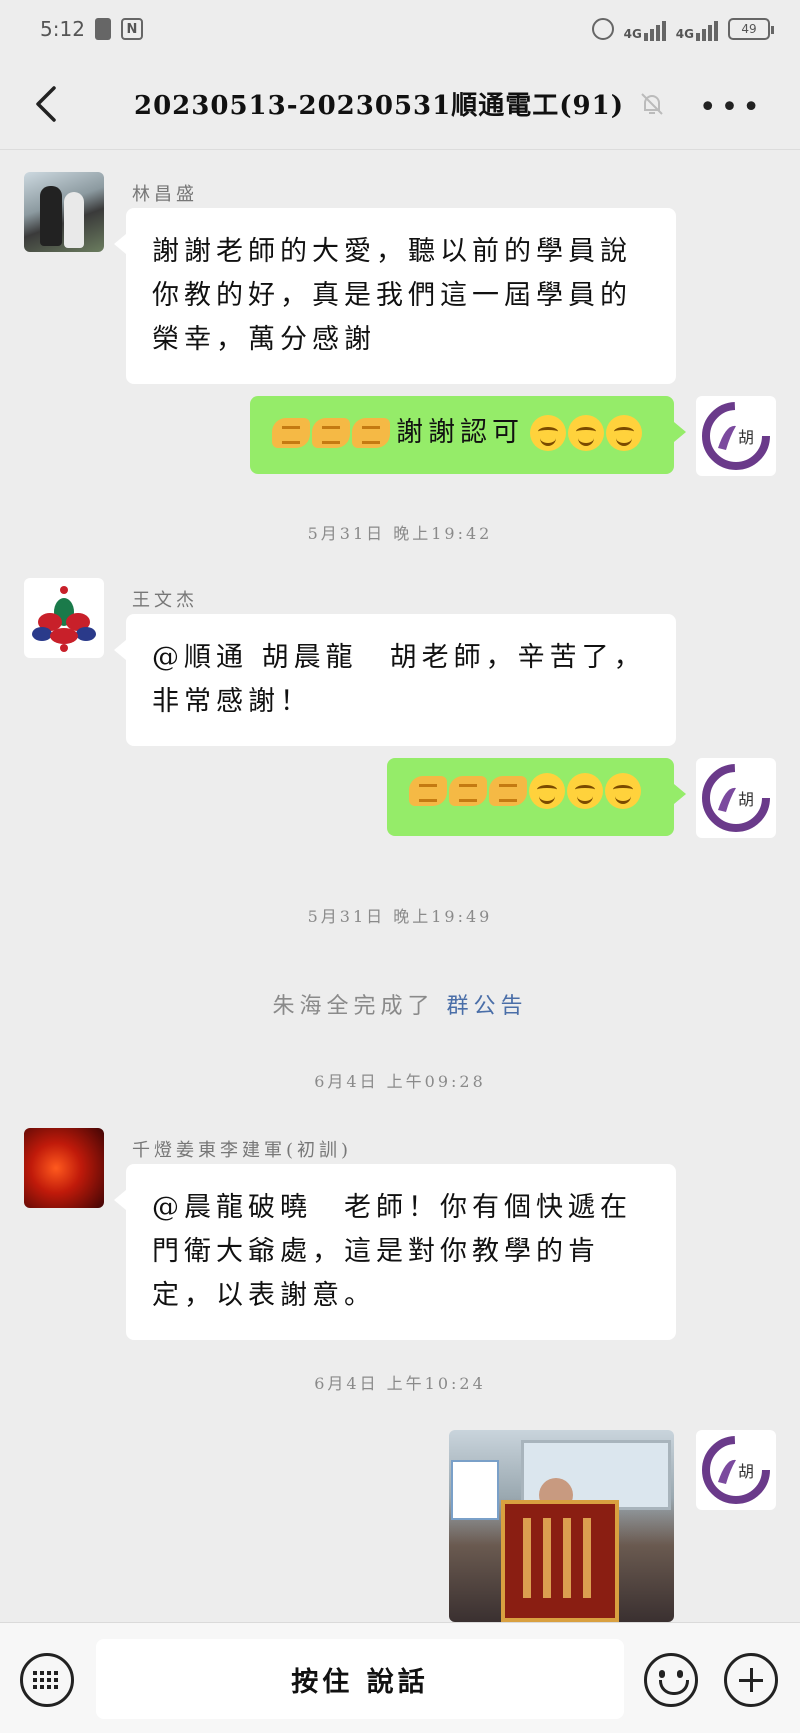  I want to click on chat-header: 20230513-20230531順通電工(91) •••, so click(400, 104).